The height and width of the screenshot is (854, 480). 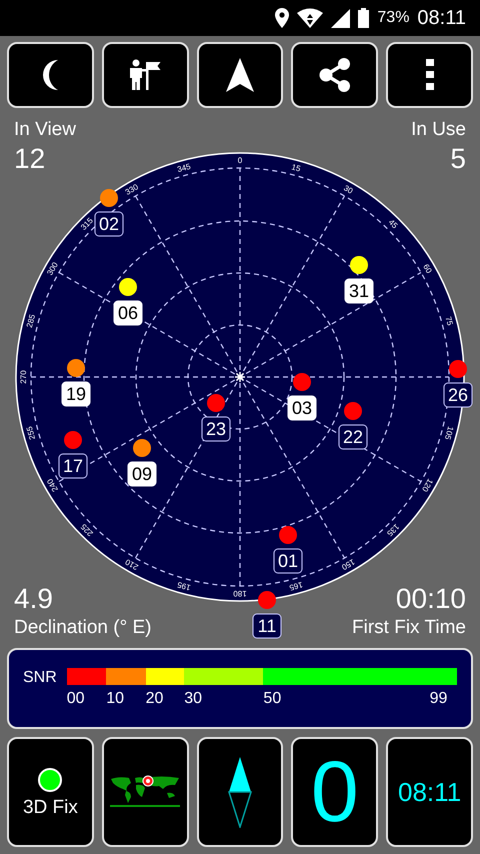 I want to click on azimuth-label: 195, so click(x=184, y=586).